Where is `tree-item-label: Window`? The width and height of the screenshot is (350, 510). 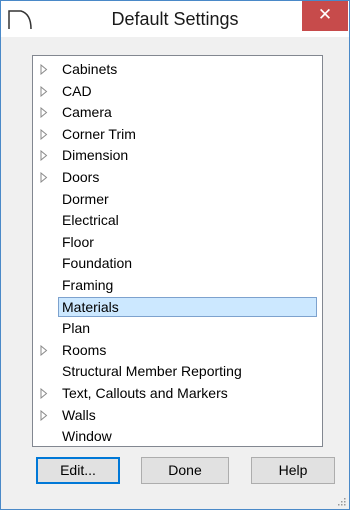
tree-item-label: Window is located at coordinates (87, 436).